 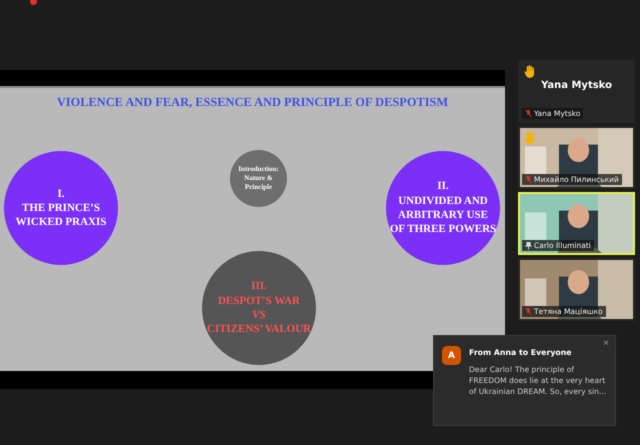 I want to click on participant-name-large: Yana Mytsko, so click(x=576, y=85).